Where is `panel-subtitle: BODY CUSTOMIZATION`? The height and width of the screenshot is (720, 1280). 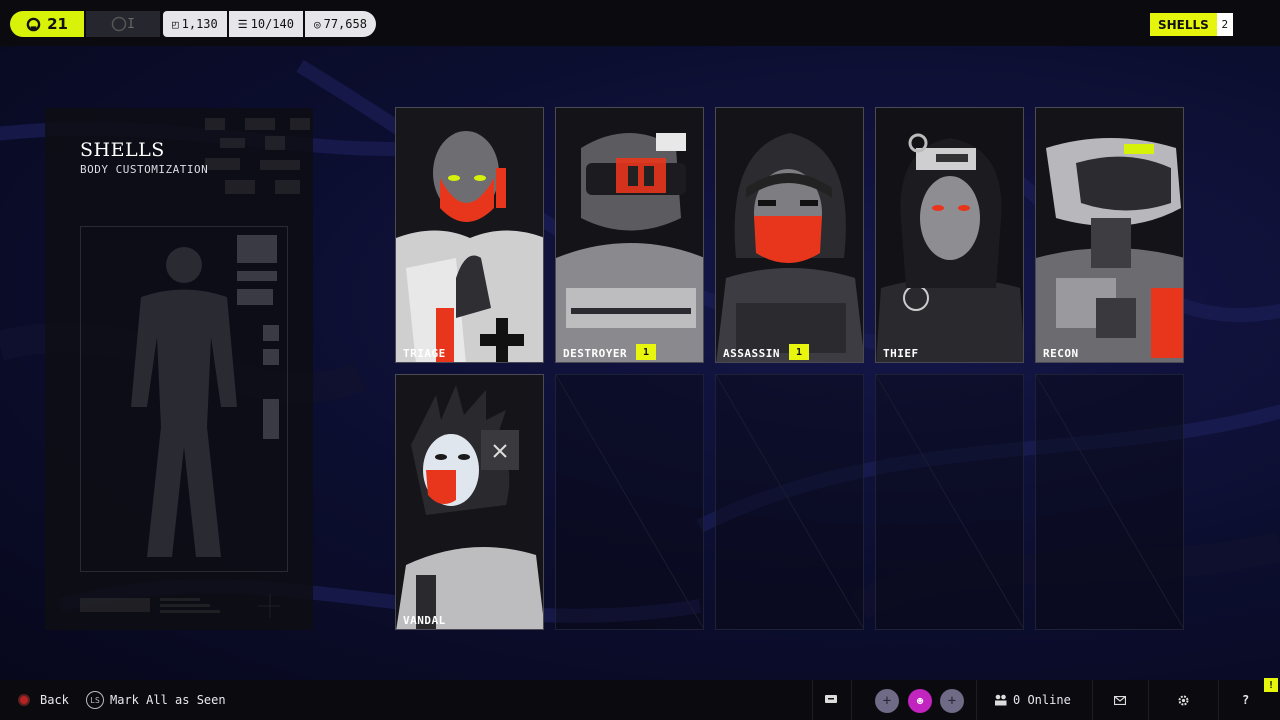
panel-subtitle: BODY CUSTOMIZATION is located at coordinates (144, 169).